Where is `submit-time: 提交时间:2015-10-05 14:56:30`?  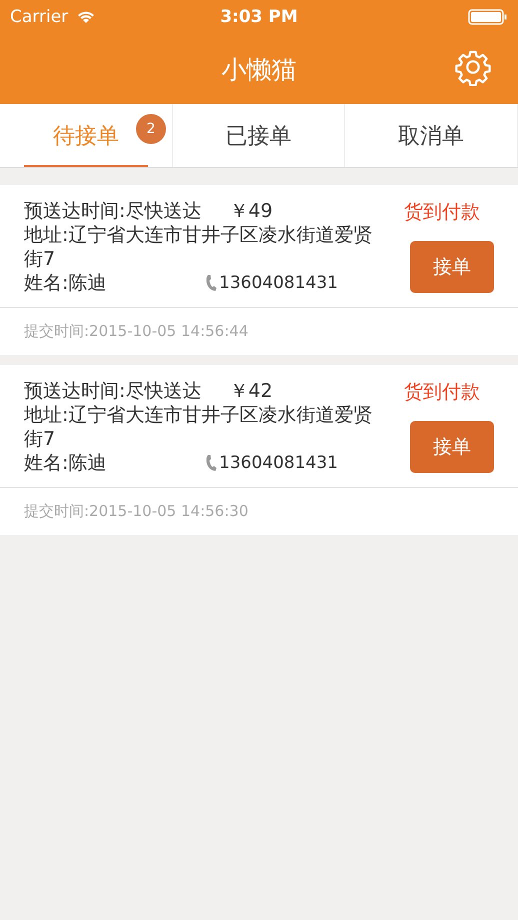
submit-time: 提交时间:2015-10-05 14:56:30 is located at coordinates (136, 511).